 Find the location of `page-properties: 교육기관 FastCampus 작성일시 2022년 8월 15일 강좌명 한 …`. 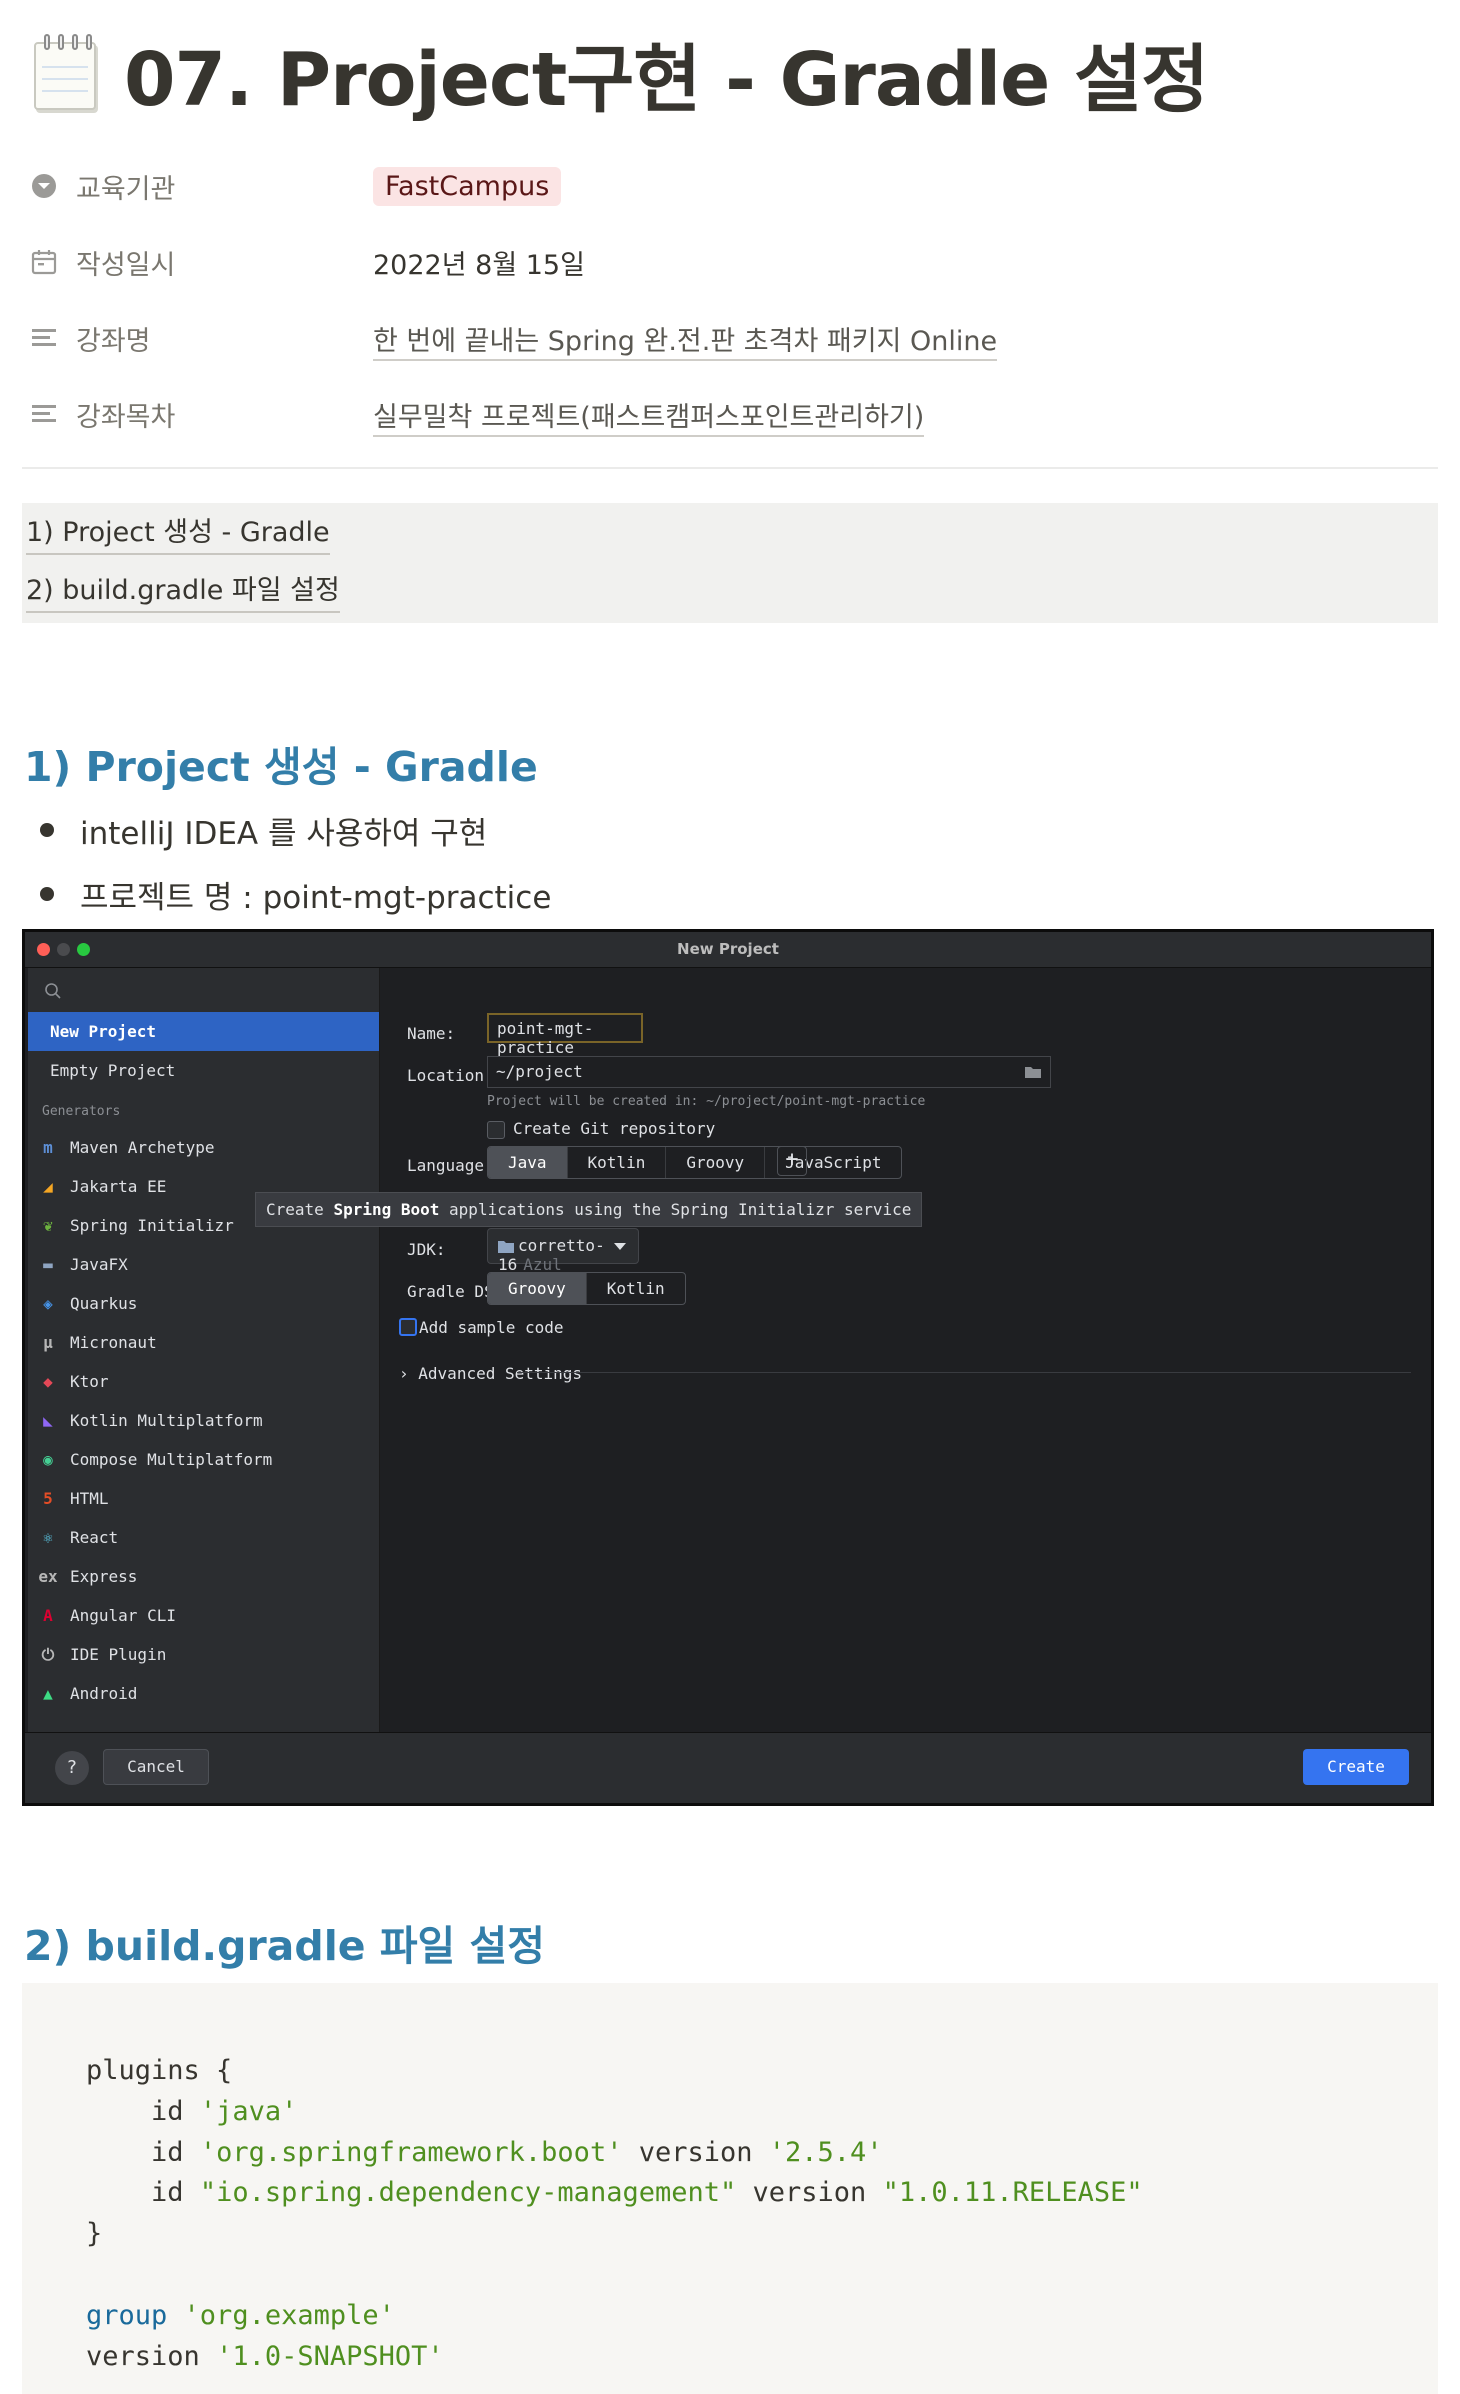

page-properties: 교육기관 FastCampus 작성일시 2022년 8월 15일 강좌명 한 … is located at coordinates (733, 300).